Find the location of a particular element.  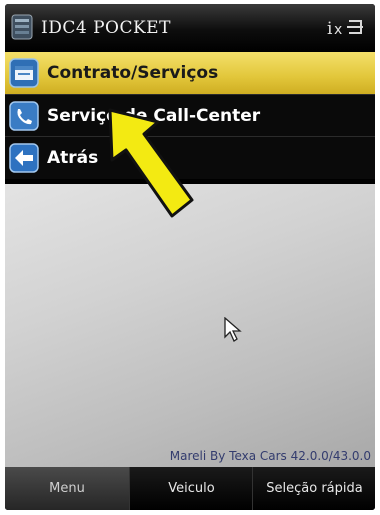

windows-start-icon is located at coordinates (22, 27).